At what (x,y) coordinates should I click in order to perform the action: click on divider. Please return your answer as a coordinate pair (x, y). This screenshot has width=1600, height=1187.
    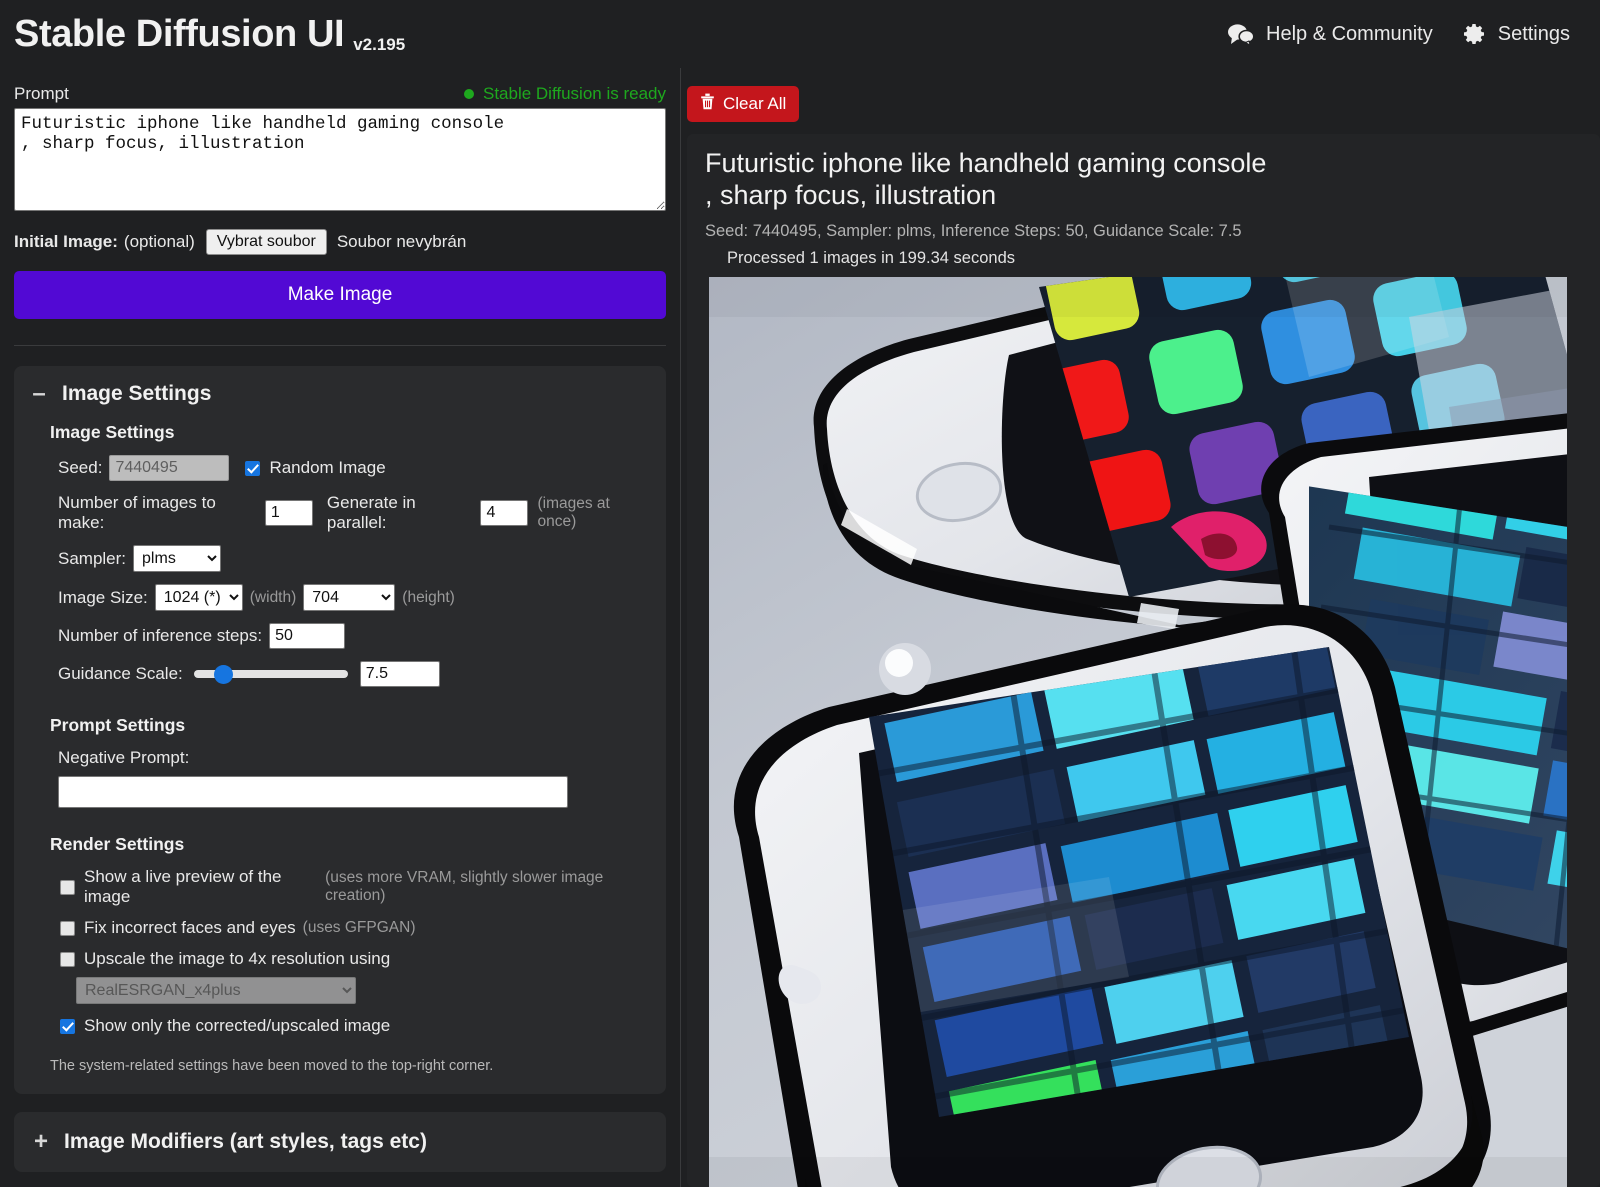
    Looking at the image, I should click on (340, 345).